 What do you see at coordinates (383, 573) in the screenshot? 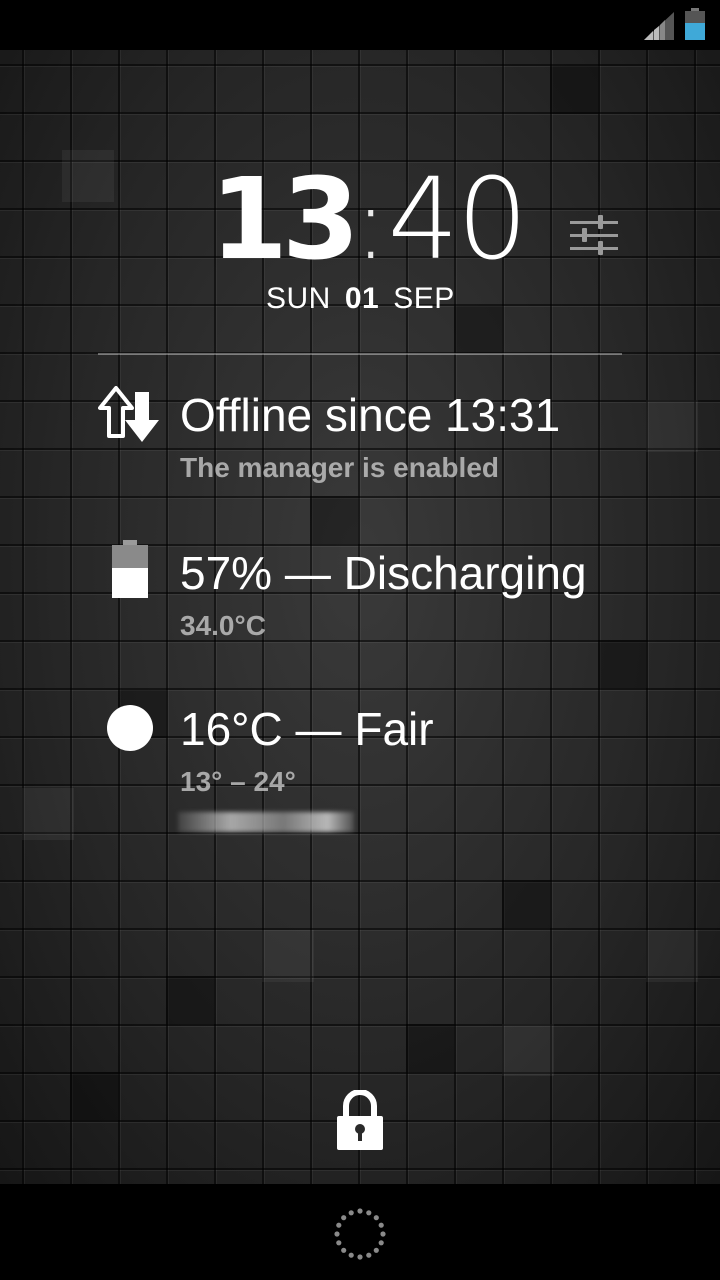
I see `battery-status-title: 57% — Discharging` at bounding box center [383, 573].